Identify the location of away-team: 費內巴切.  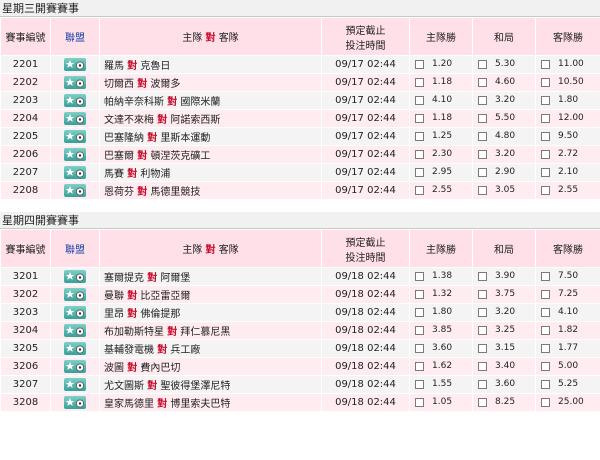
(160, 368).